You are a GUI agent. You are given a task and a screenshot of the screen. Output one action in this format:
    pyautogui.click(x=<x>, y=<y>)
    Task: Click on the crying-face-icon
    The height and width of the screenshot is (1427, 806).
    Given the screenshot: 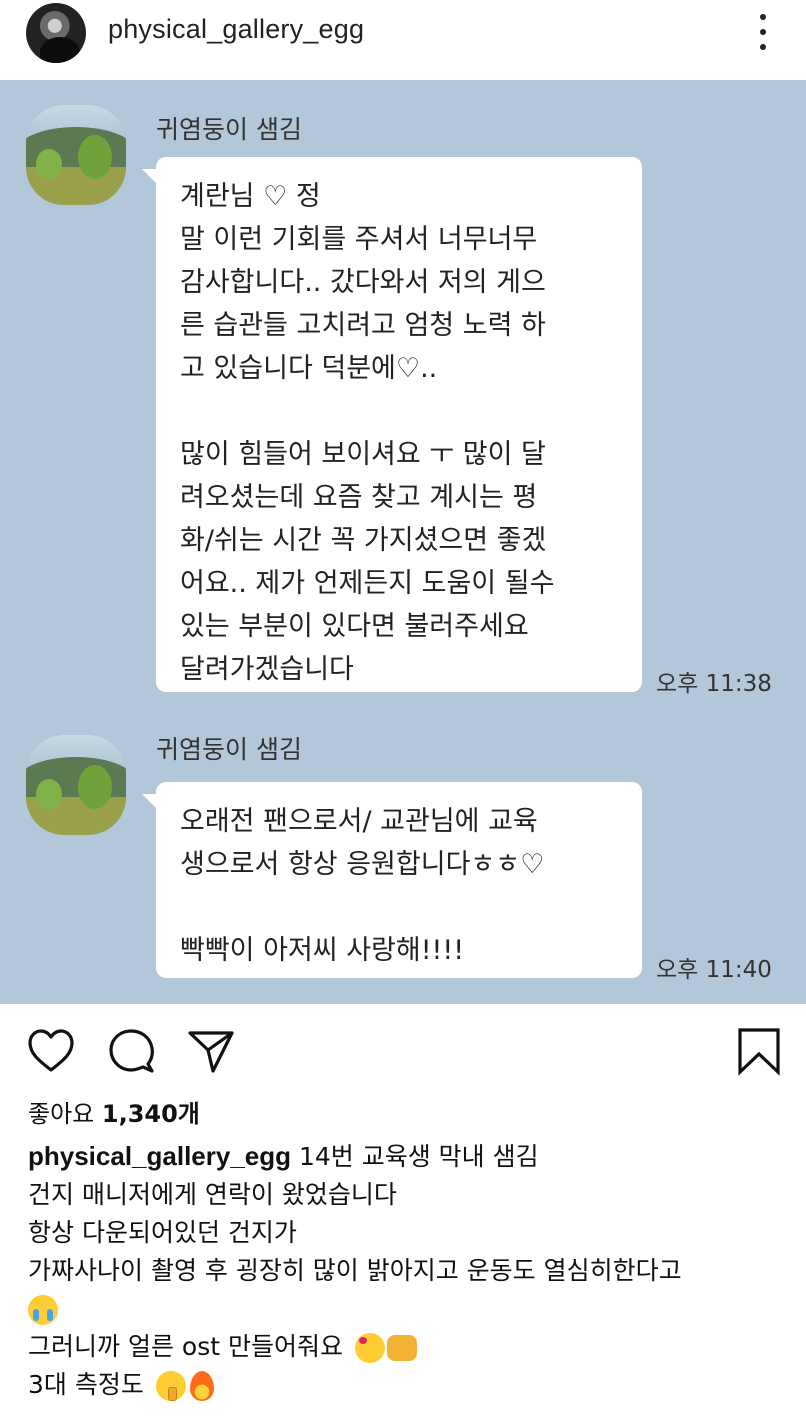 What is the action you would take?
    pyautogui.click(x=43, y=1310)
    